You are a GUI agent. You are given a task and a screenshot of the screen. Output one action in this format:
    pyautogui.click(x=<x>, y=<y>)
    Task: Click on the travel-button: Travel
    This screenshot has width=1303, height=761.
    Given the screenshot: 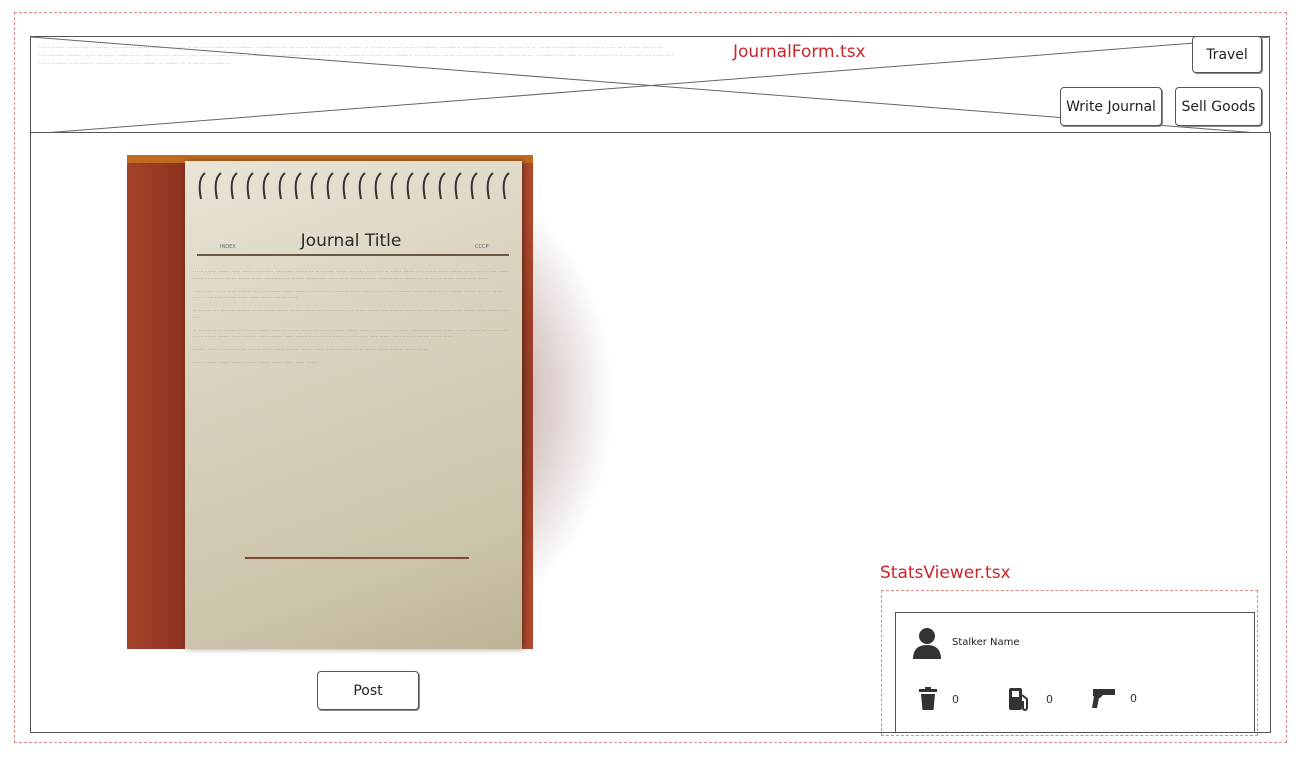 What is the action you would take?
    pyautogui.click(x=1227, y=54)
    